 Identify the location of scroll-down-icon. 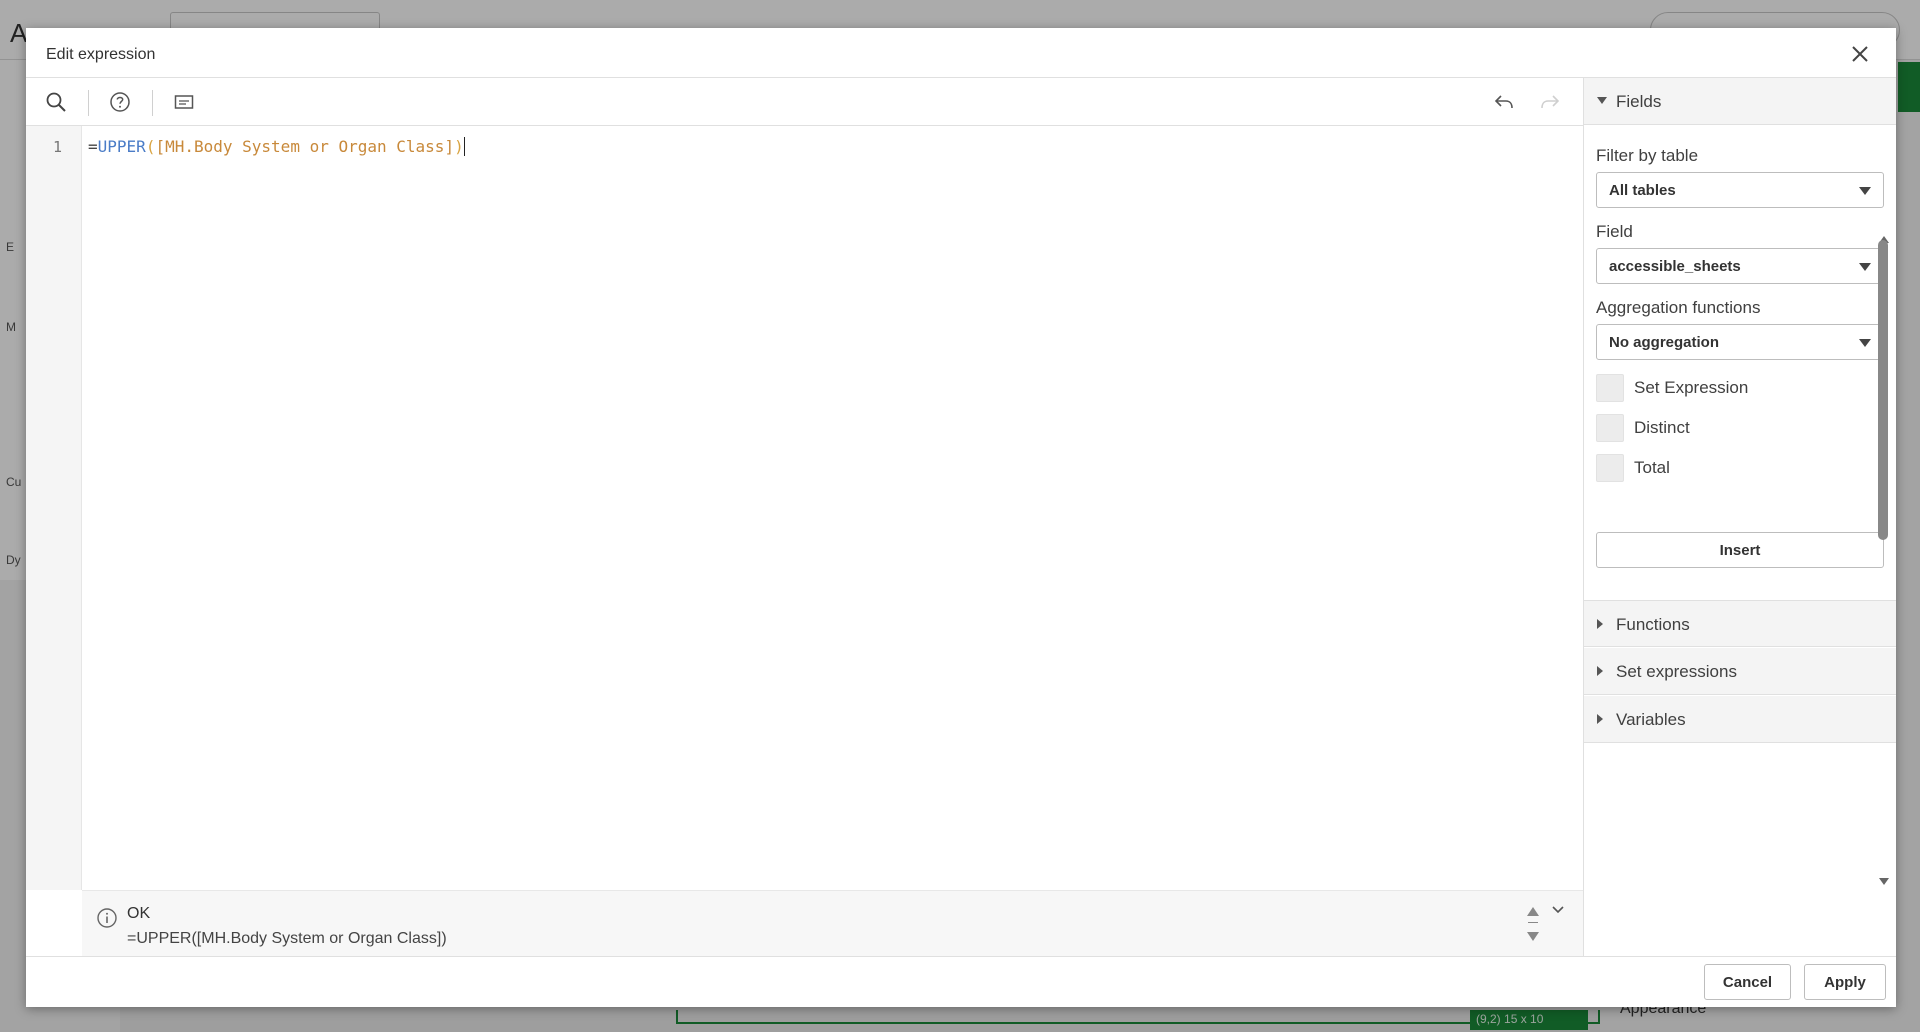
(1884, 881).